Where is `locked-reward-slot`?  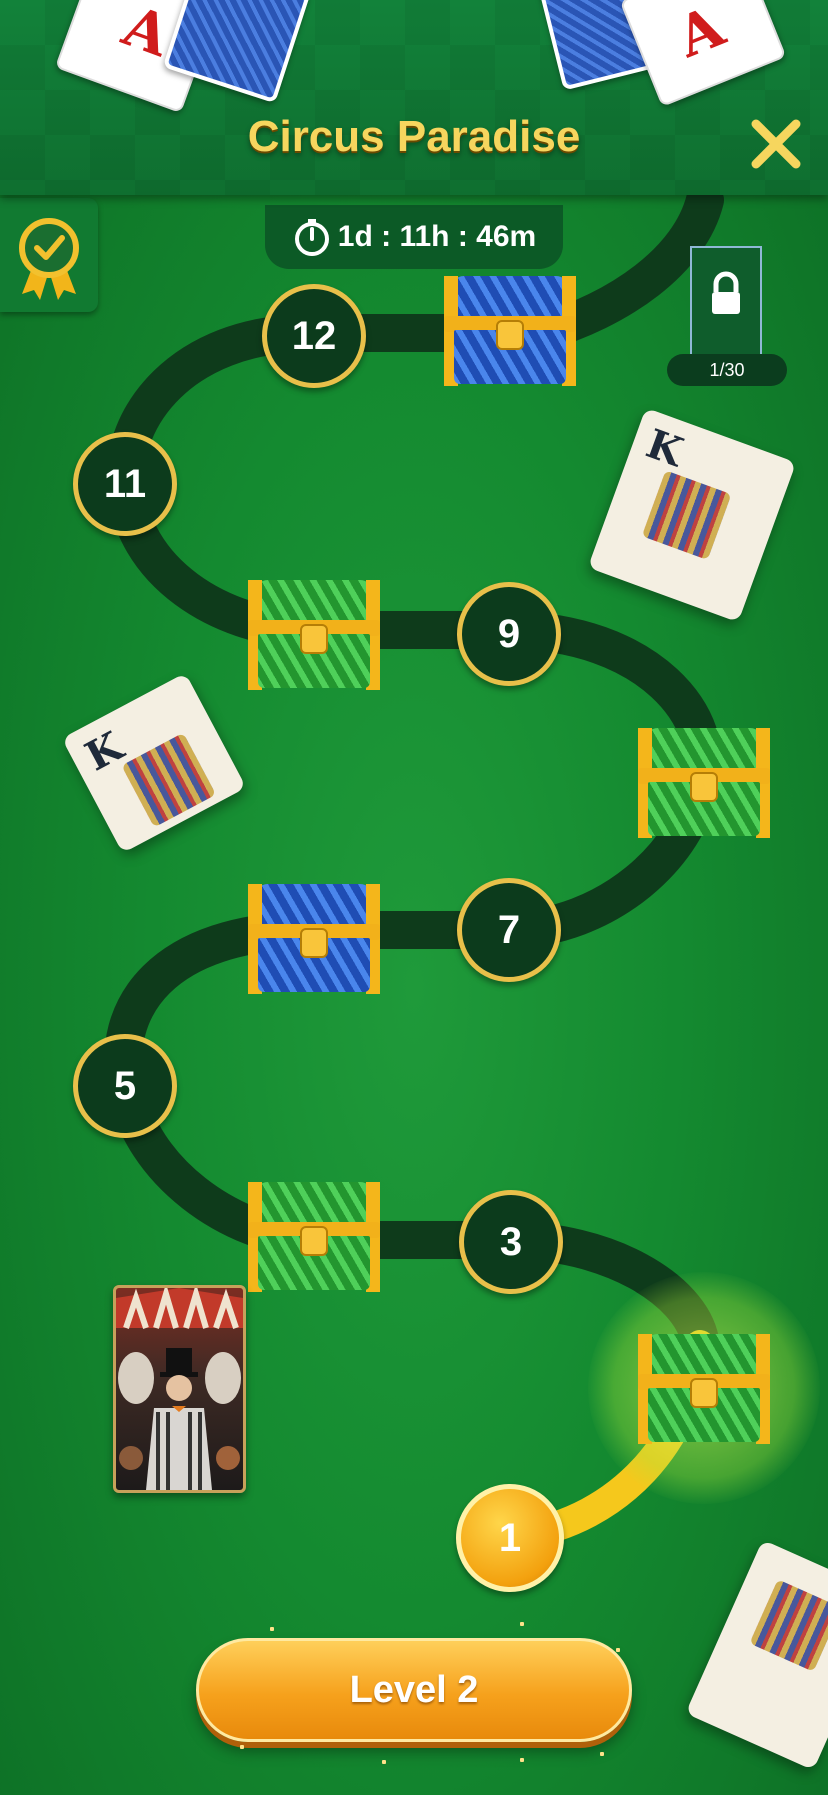 locked-reward-slot is located at coordinates (726, 301).